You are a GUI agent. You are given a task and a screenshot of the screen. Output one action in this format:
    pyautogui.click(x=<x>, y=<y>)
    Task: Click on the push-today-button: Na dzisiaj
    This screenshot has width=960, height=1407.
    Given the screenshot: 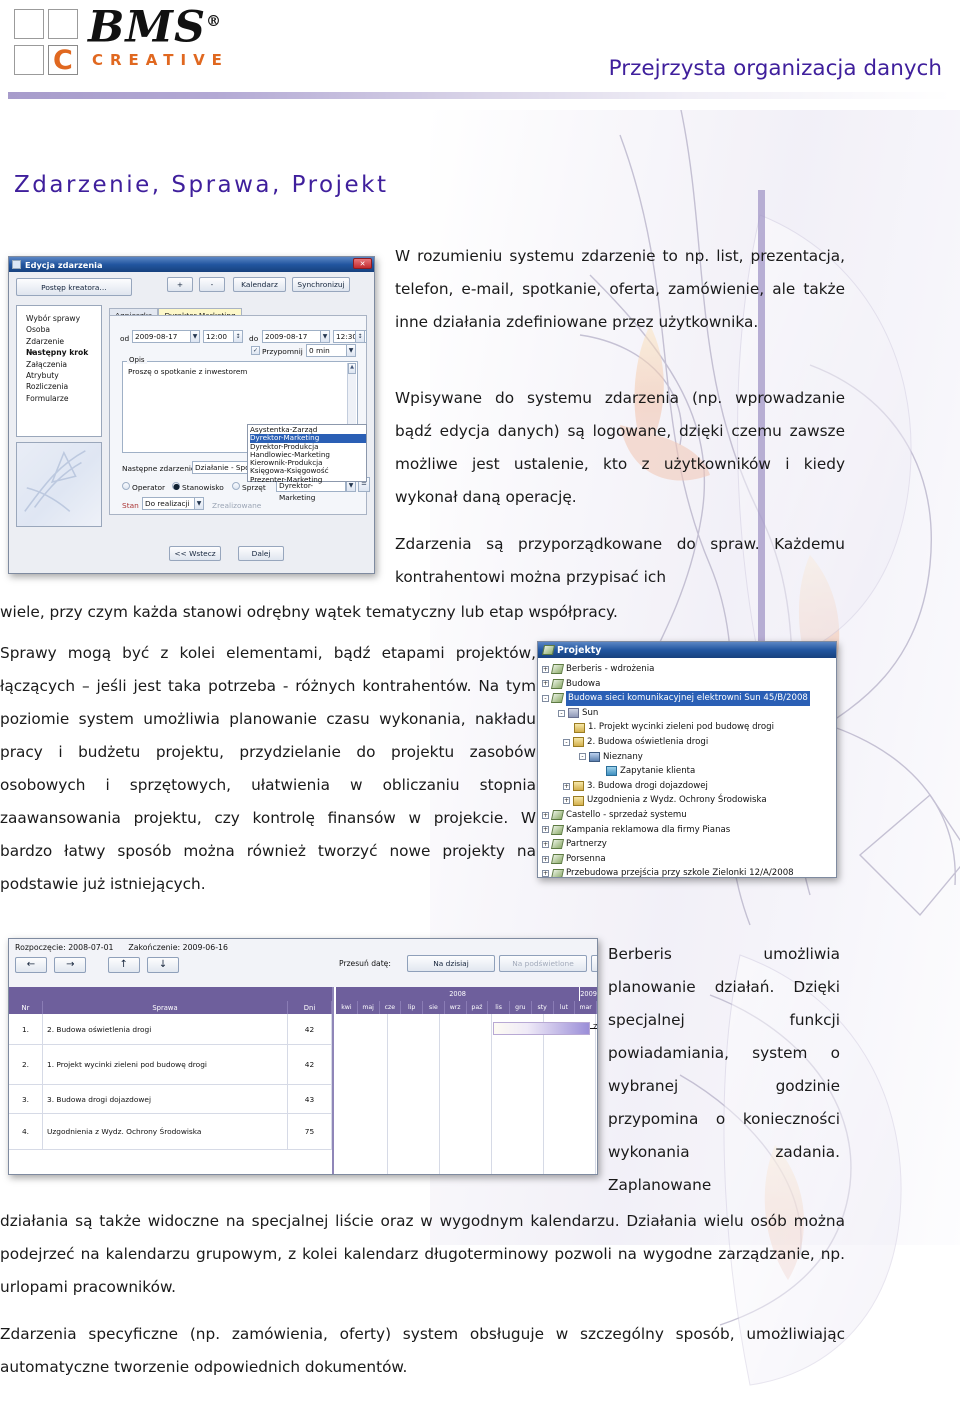 What is the action you would take?
    pyautogui.click(x=451, y=963)
    